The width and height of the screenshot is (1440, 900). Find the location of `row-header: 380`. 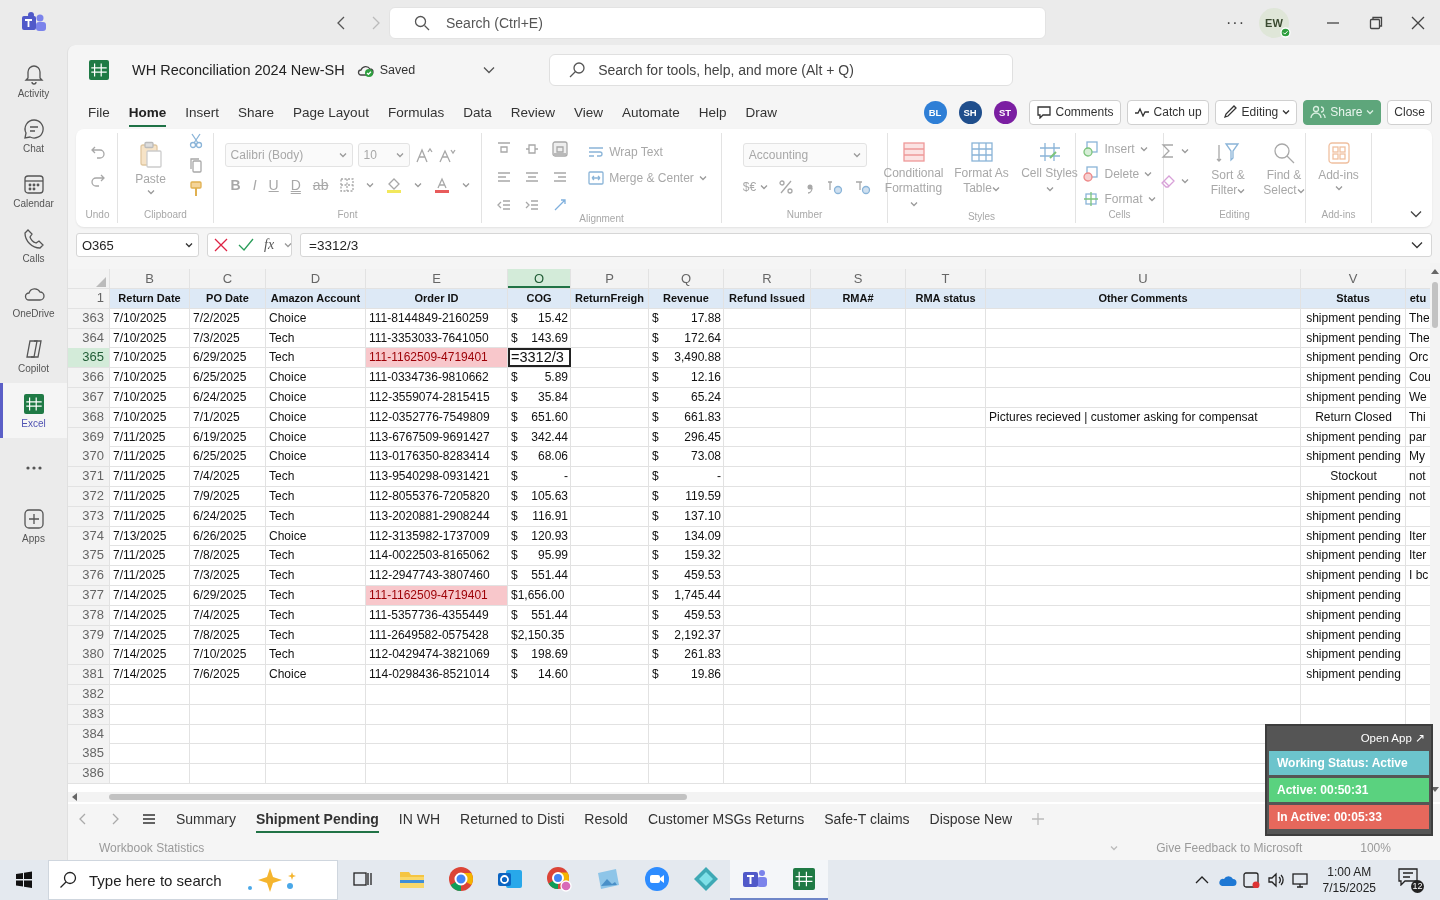

row-header: 380 is located at coordinates (88, 655).